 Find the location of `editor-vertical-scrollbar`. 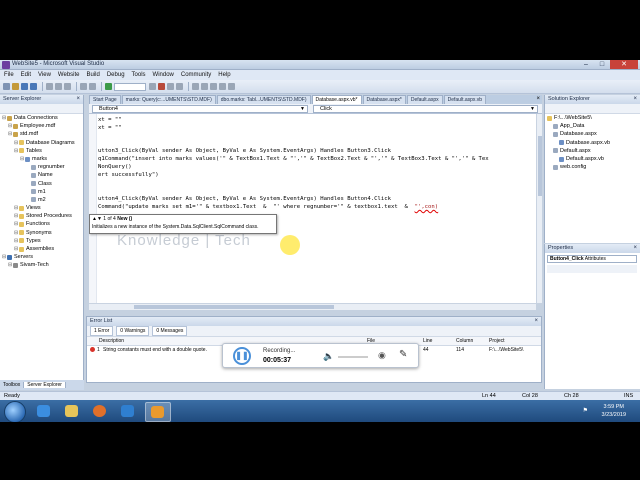

editor-vertical-scrollbar is located at coordinates (539, 208).